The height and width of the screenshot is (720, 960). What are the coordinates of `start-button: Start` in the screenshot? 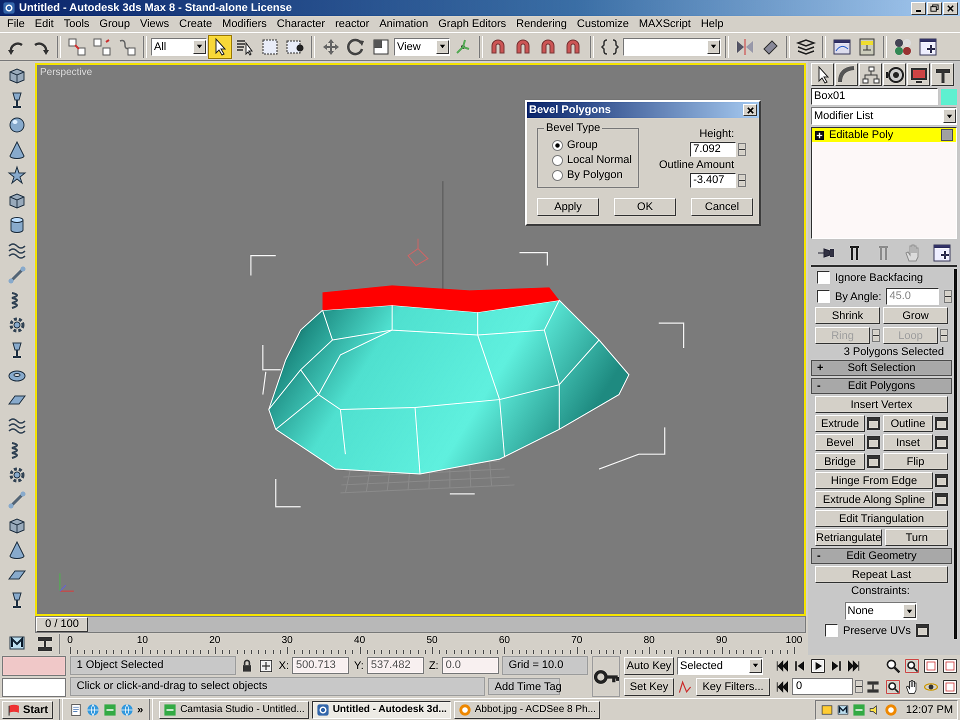 It's located at (28, 709).